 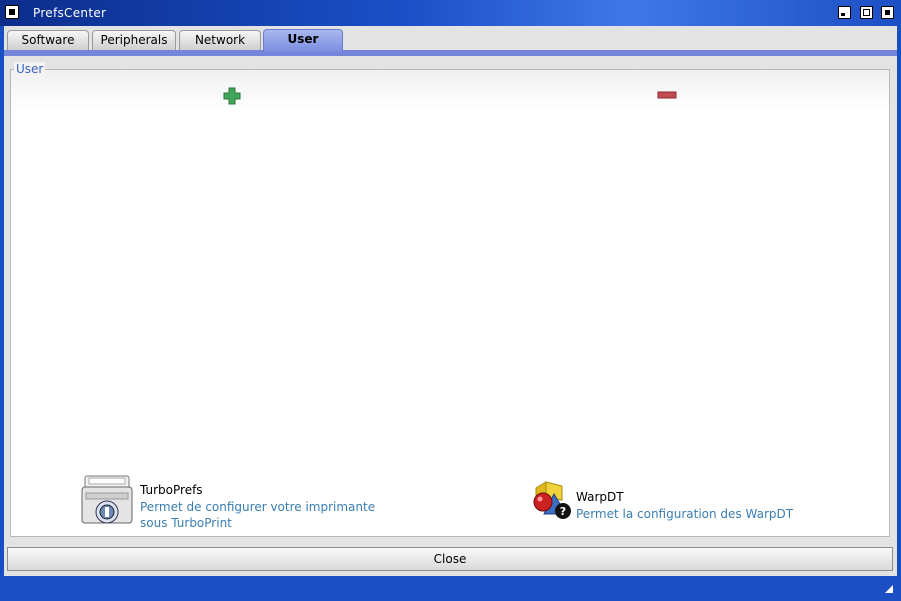 I want to click on resize-grip-icon, so click(x=889, y=589).